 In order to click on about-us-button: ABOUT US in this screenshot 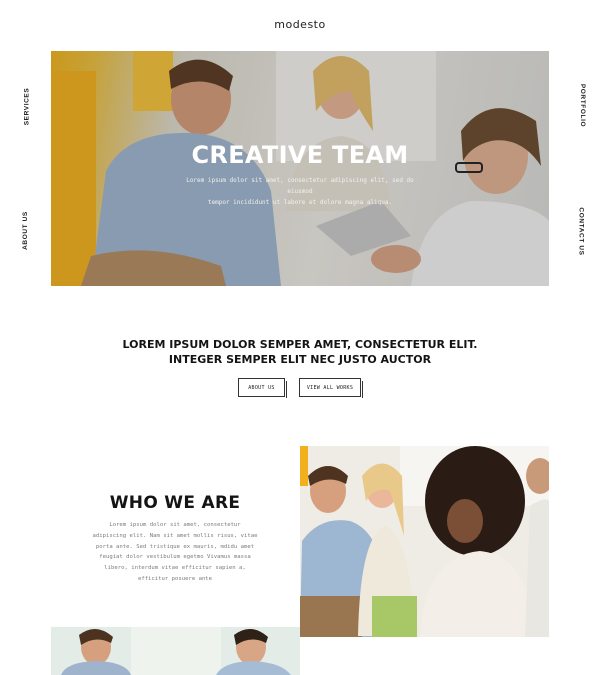, I will do `click(262, 388)`.